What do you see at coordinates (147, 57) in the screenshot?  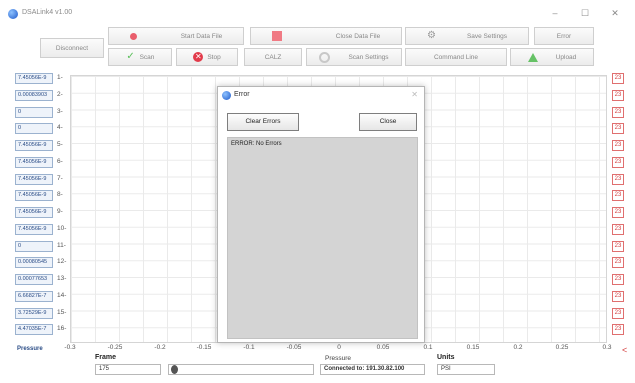 I see `scan-label: Scan` at bounding box center [147, 57].